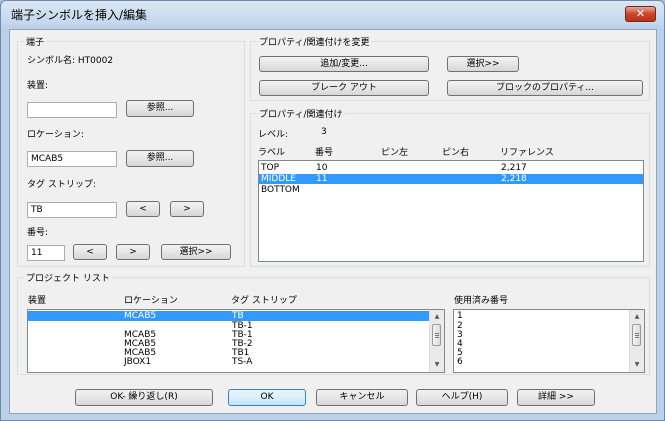 The width and height of the screenshot is (665, 421). I want to click on row-number: 10, so click(322, 168).